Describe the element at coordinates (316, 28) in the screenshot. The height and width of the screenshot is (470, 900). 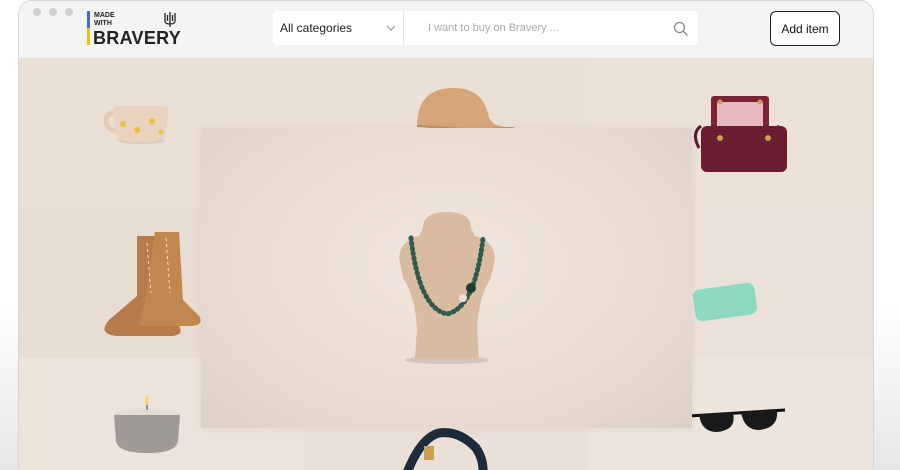
I see `category-select-value: All categories` at that location.